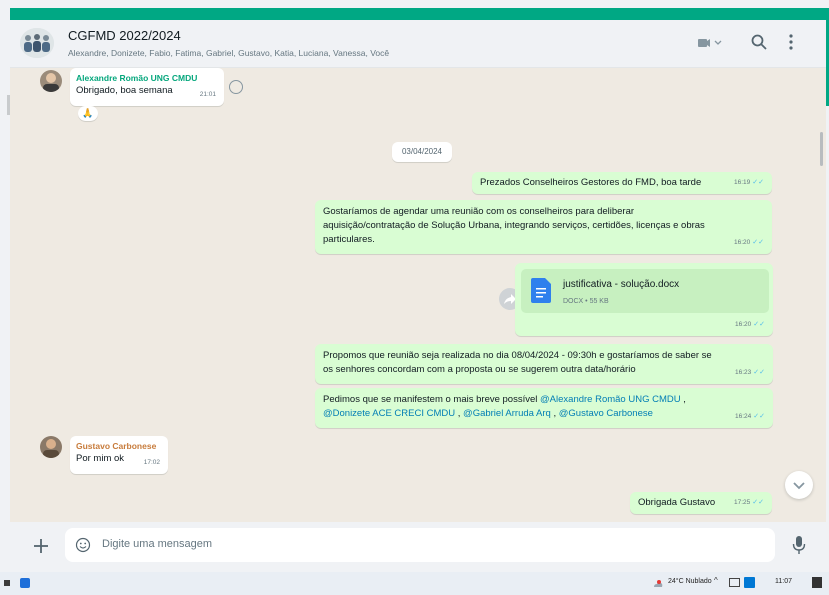  What do you see at coordinates (701, 503) in the screenshot?
I see `outgoing-message: Obrigada Gustavo 17:25 ✓✓` at bounding box center [701, 503].